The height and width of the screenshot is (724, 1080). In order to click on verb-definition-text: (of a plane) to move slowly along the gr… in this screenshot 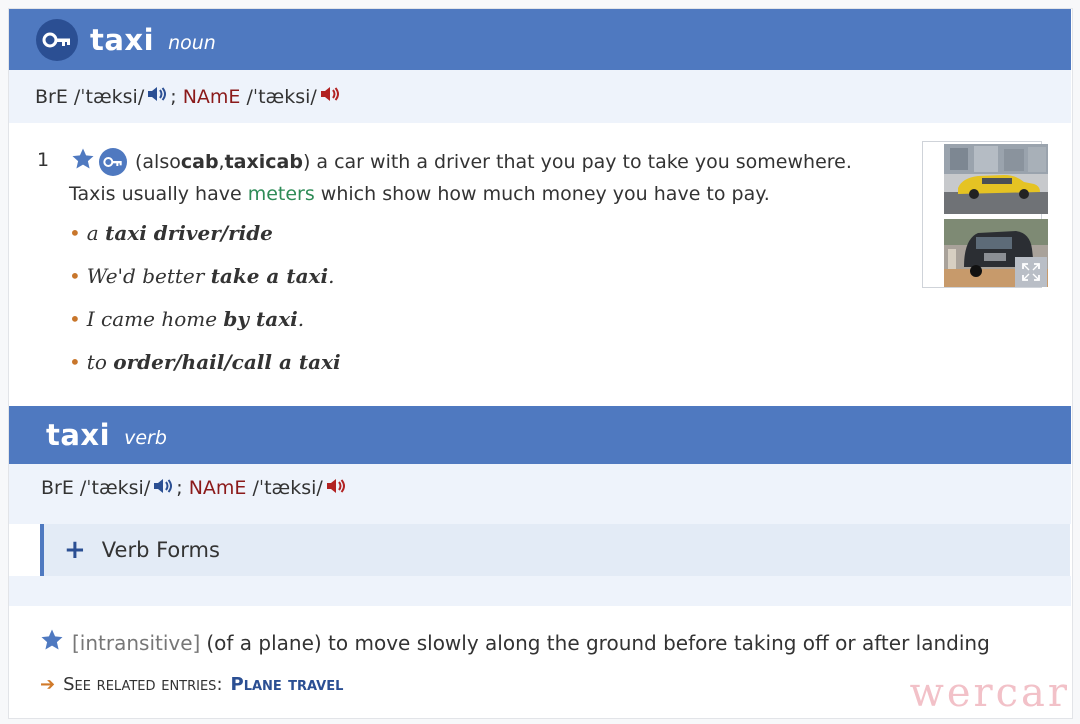, I will do `click(598, 642)`.